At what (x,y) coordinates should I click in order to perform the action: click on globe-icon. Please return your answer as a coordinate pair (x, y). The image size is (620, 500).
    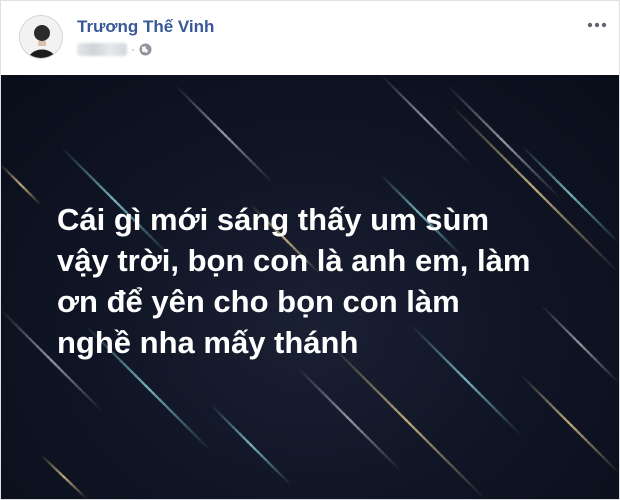
    Looking at the image, I should click on (145, 49).